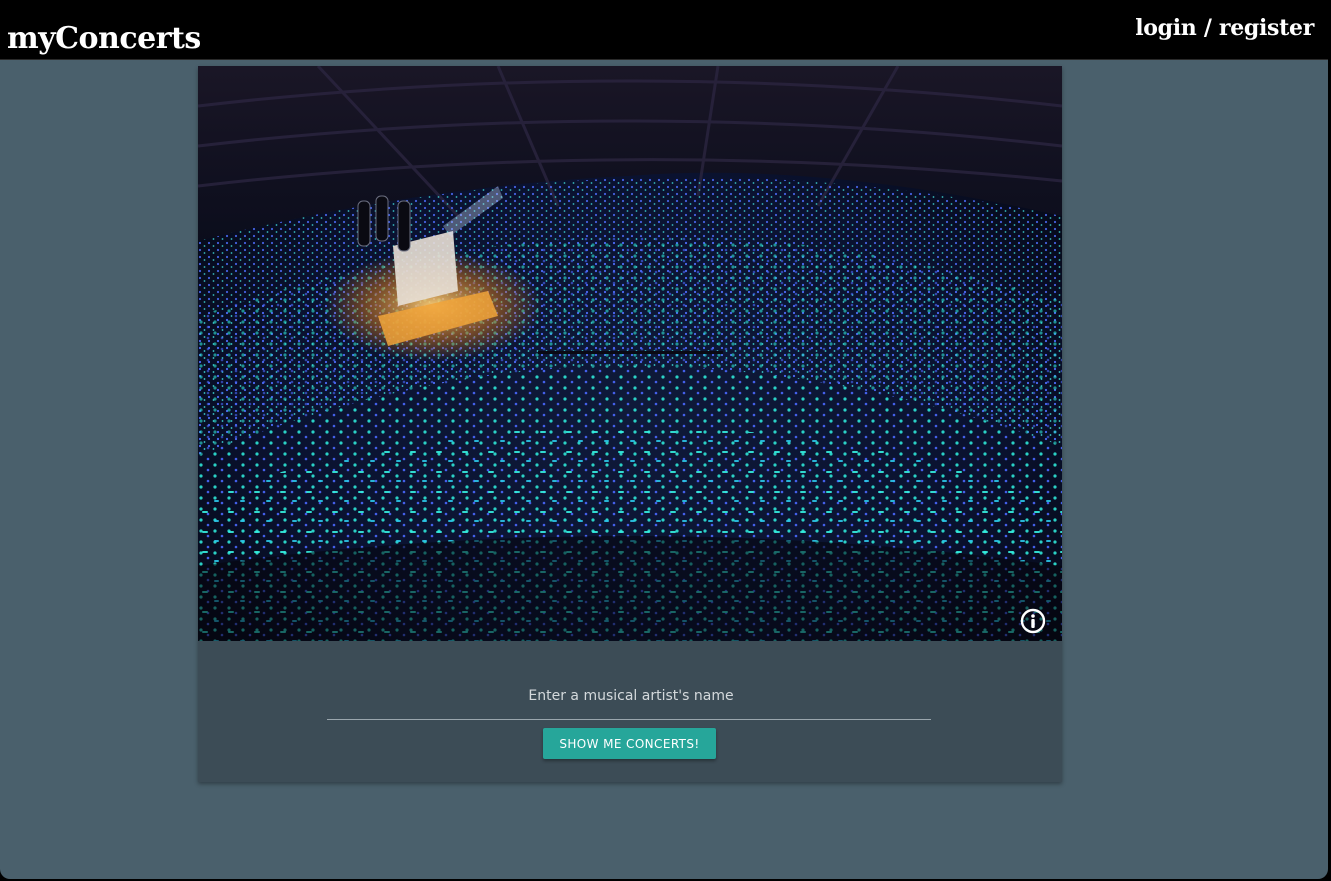 The width and height of the screenshot is (1331, 881). What do you see at coordinates (1033, 621) in the screenshot?
I see `info-icon` at bounding box center [1033, 621].